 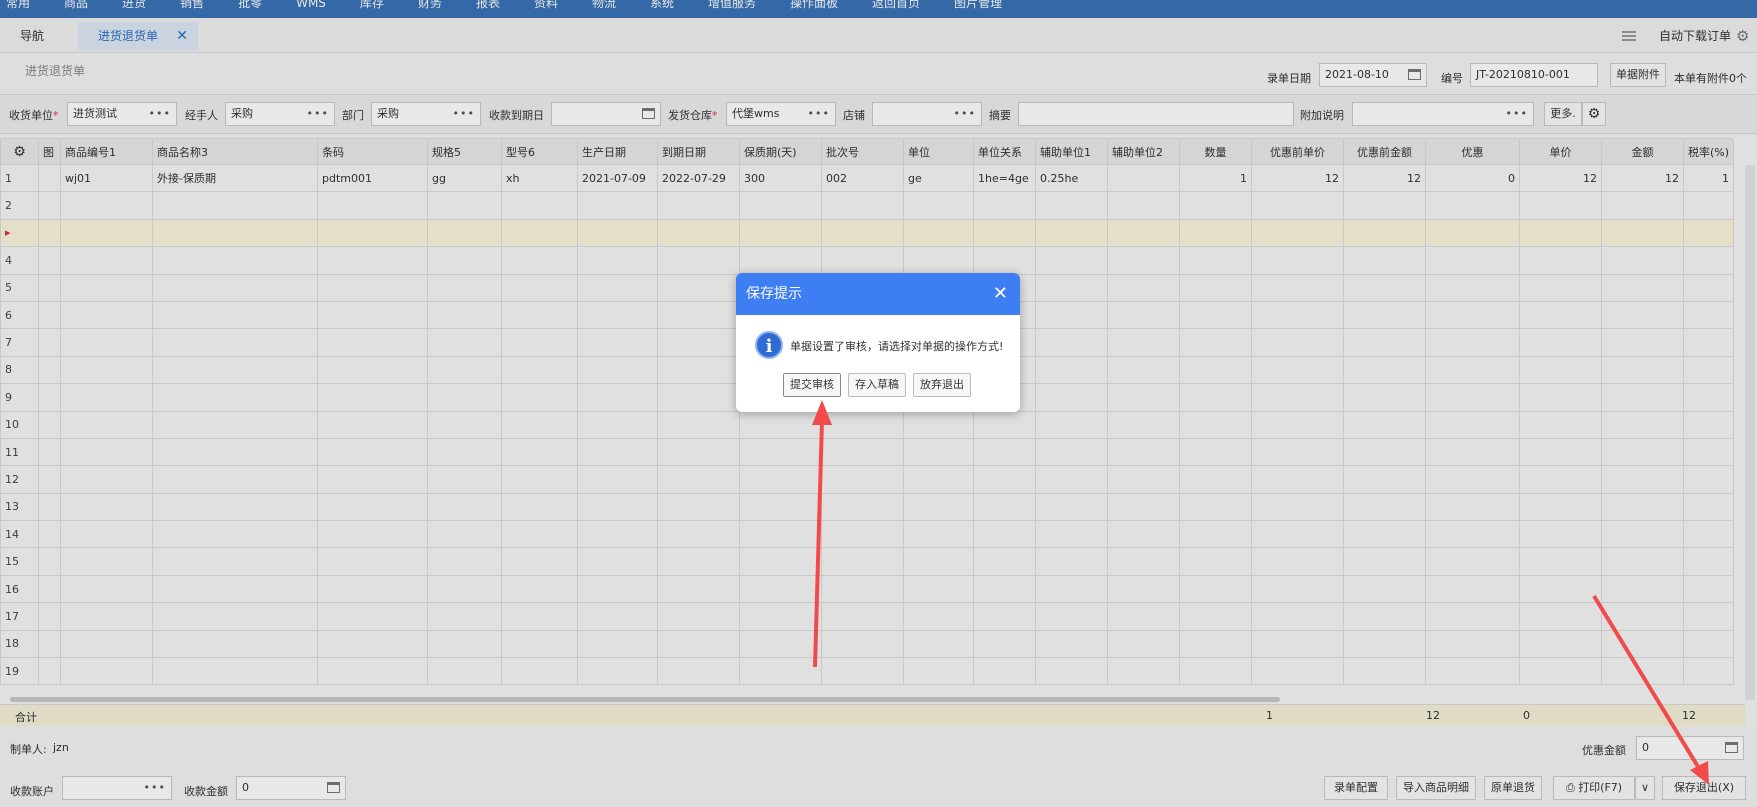 What do you see at coordinates (1650, 689) in the screenshot?
I see `arrow-to-save-exit-button` at bounding box center [1650, 689].